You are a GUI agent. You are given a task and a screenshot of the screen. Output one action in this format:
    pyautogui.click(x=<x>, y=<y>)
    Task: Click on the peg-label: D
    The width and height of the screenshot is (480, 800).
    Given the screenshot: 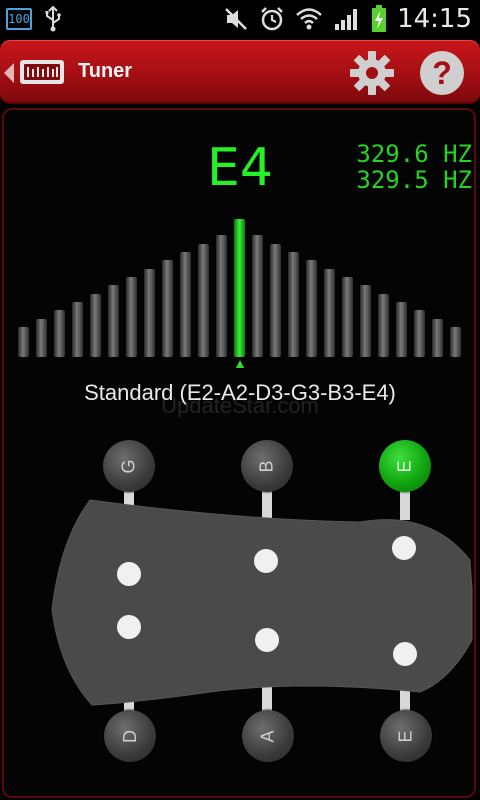 What is the action you would take?
    pyautogui.click(x=129, y=736)
    